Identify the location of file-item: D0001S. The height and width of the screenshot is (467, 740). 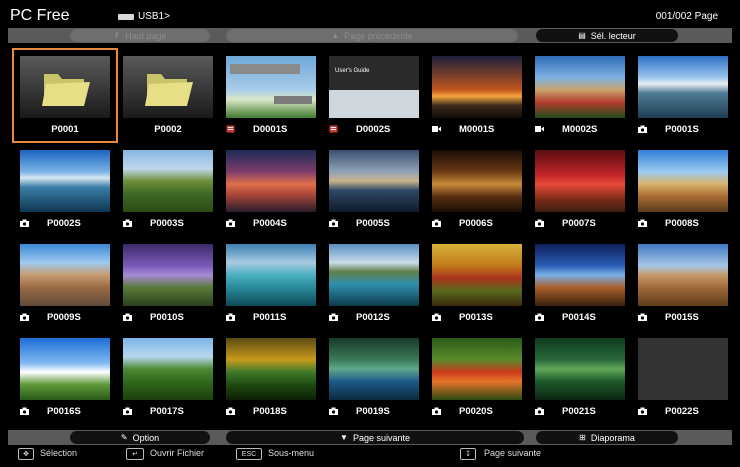
(271, 95).